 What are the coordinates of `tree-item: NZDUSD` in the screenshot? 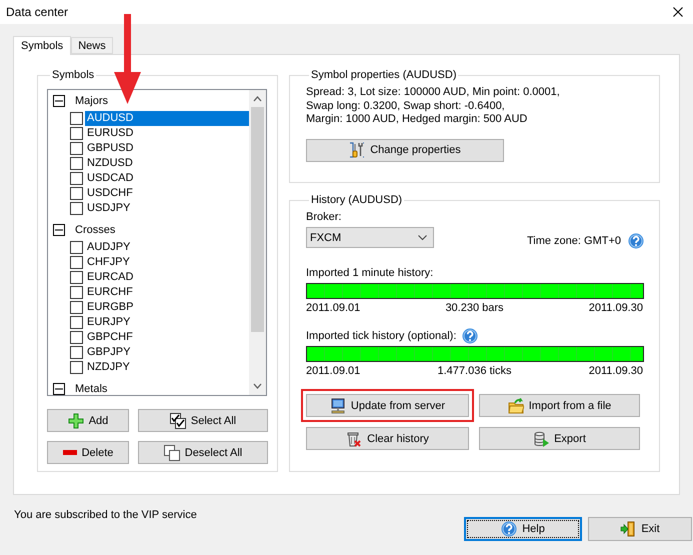 It's located at (167, 163).